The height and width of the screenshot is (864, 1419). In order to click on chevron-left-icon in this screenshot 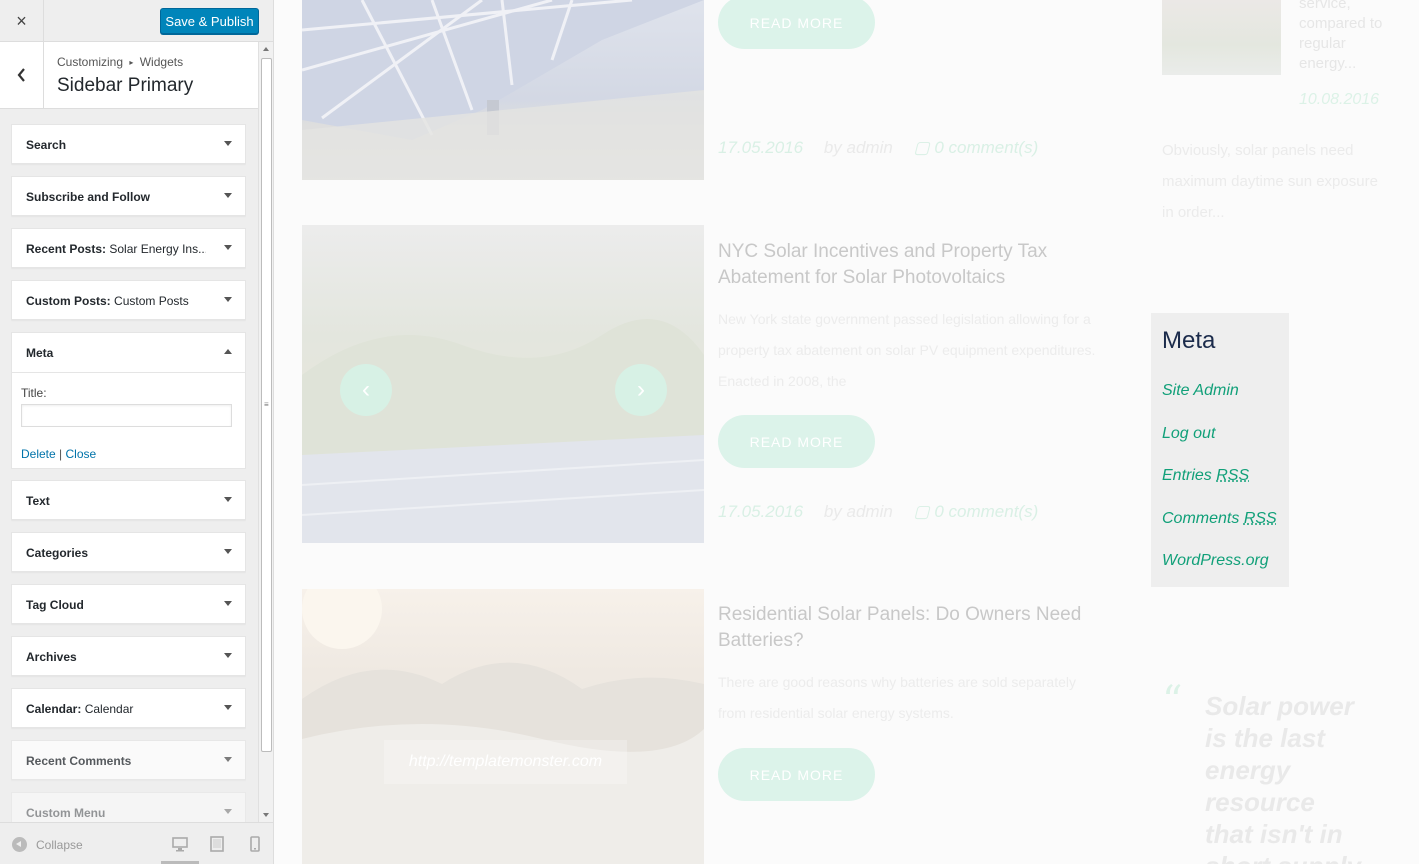, I will do `click(22, 75)`.